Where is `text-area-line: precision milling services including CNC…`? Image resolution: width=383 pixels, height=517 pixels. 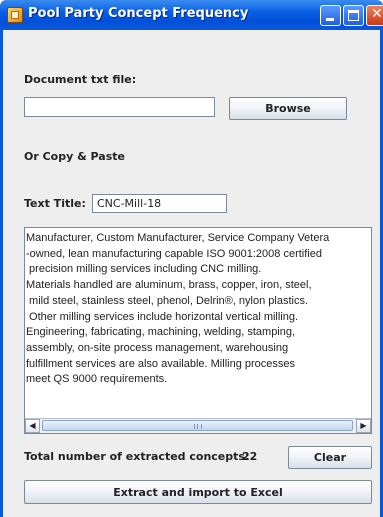
text-area-line: precision milling services including CNC… is located at coordinates (144, 269).